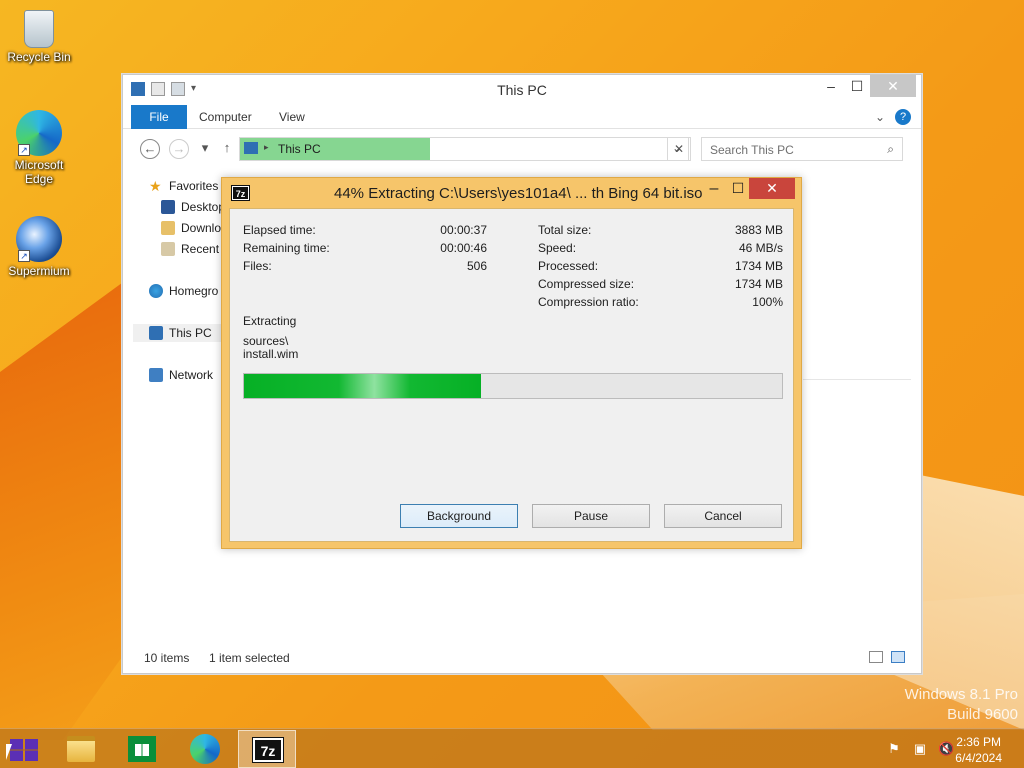 The width and height of the screenshot is (1024, 768). I want to click on tab-view: View, so click(292, 117).